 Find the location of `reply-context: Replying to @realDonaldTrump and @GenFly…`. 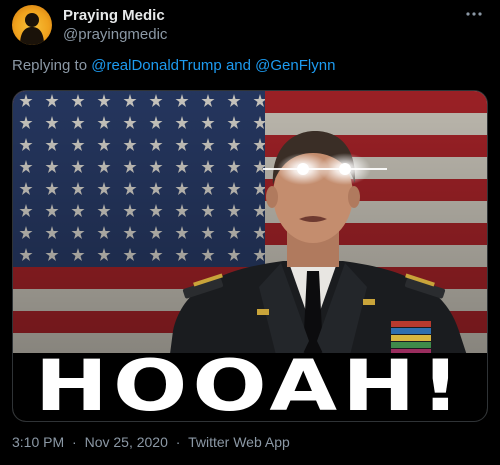

reply-context: Replying to @realDonaldTrump and @GenFly… is located at coordinates (173, 66).